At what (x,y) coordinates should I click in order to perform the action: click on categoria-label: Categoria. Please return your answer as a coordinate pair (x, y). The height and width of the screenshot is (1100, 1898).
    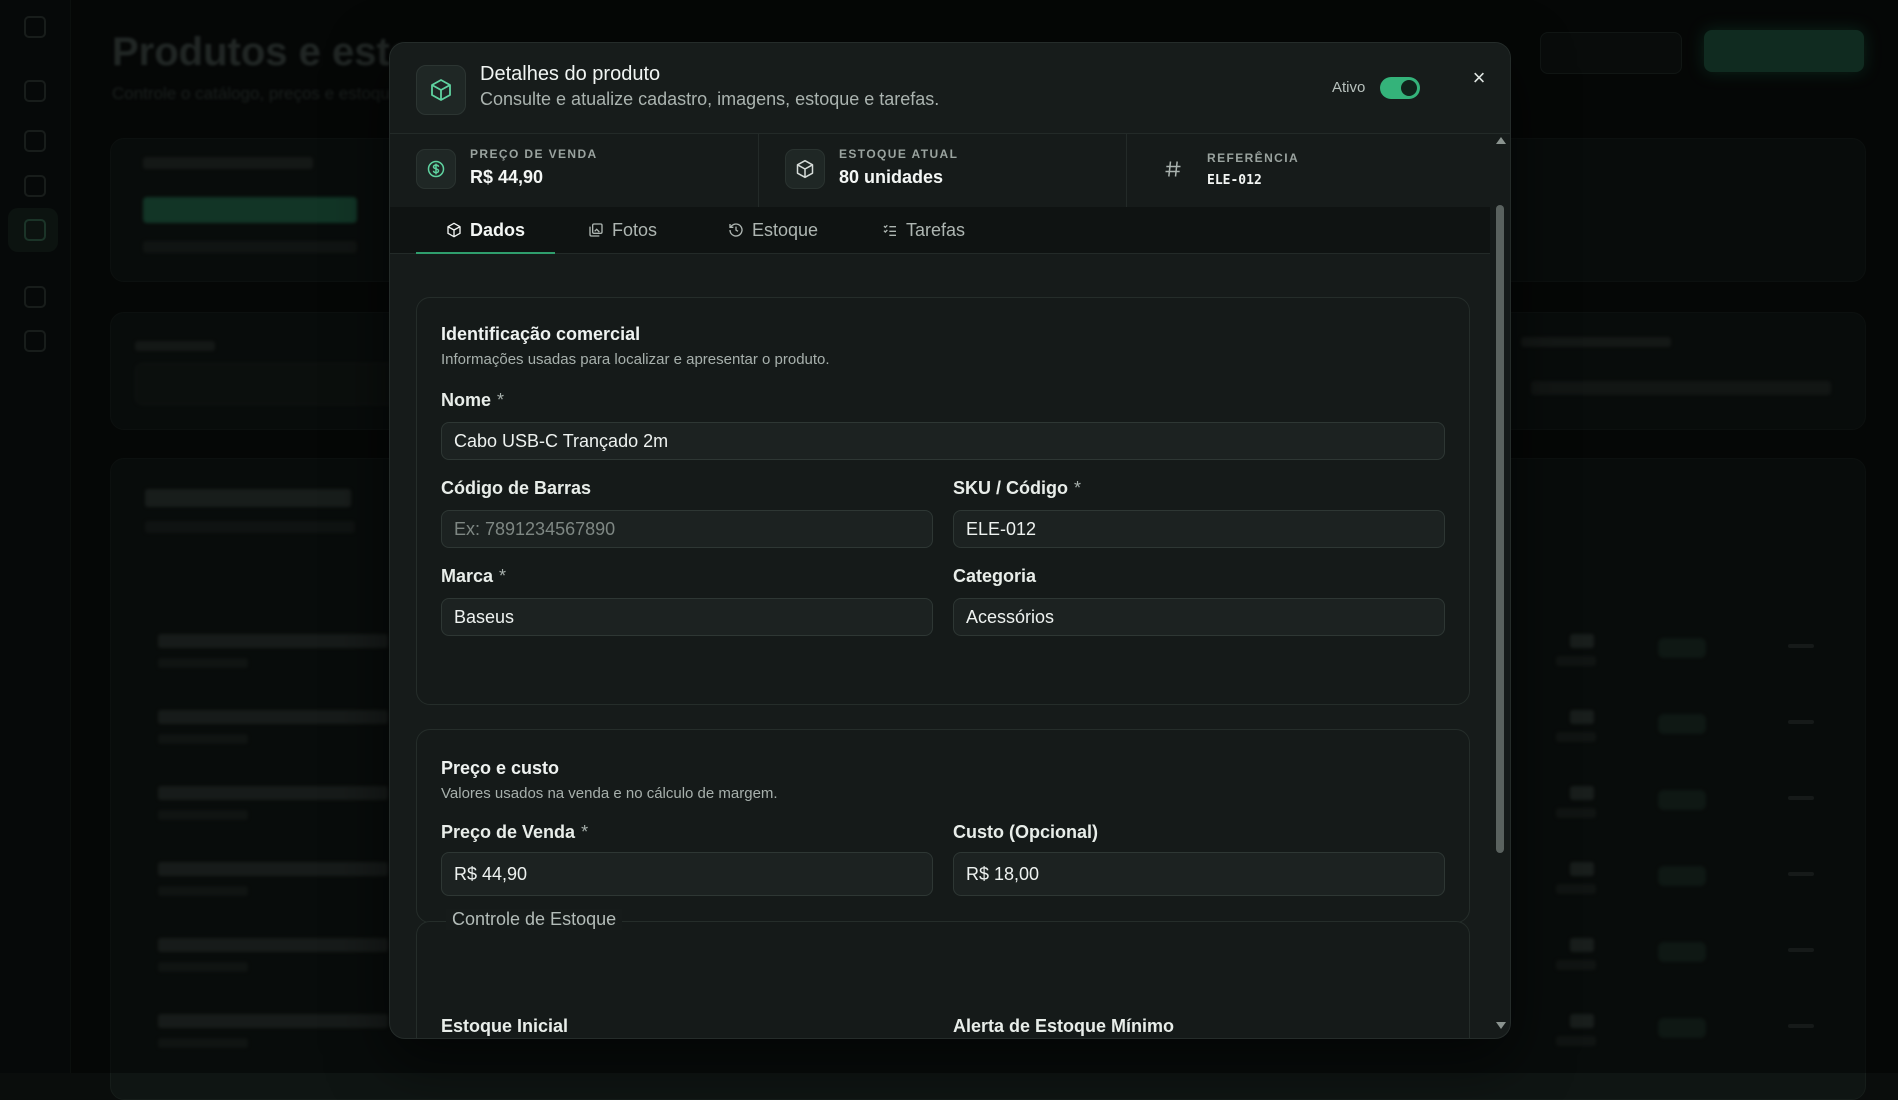
    Looking at the image, I should click on (995, 576).